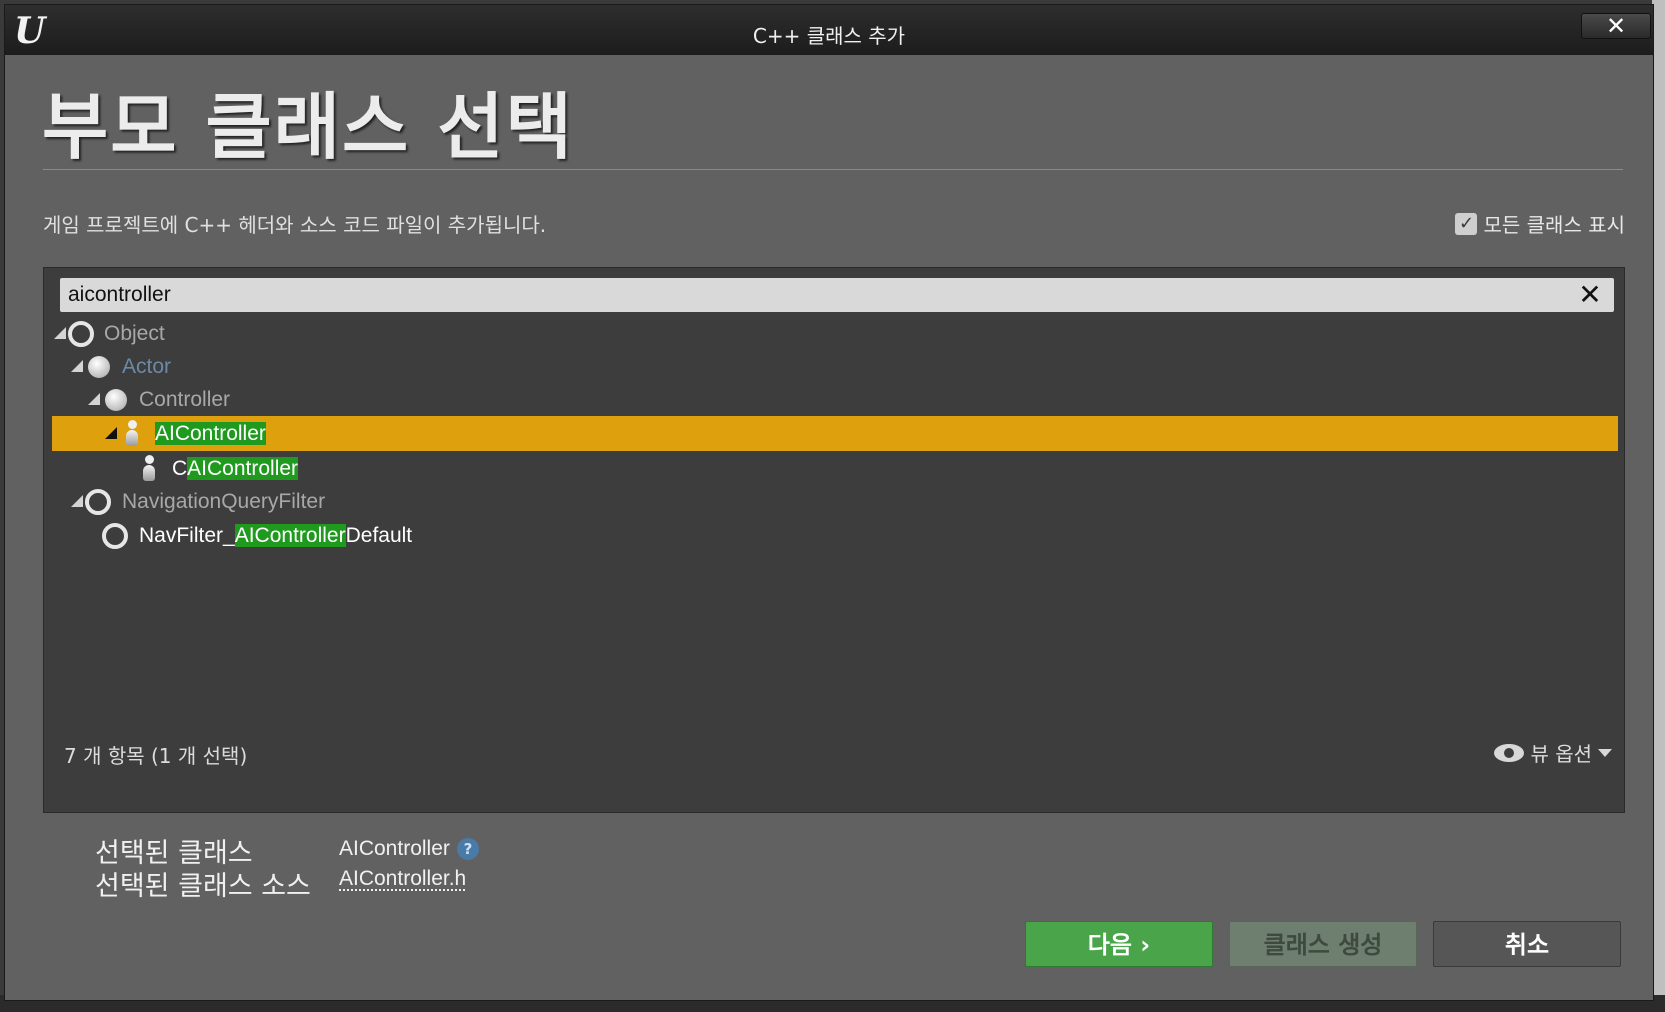 This screenshot has width=1665, height=1012. What do you see at coordinates (203, 886) in the screenshot?
I see `selected-class-source-label: 선택된 클래스 소스` at bounding box center [203, 886].